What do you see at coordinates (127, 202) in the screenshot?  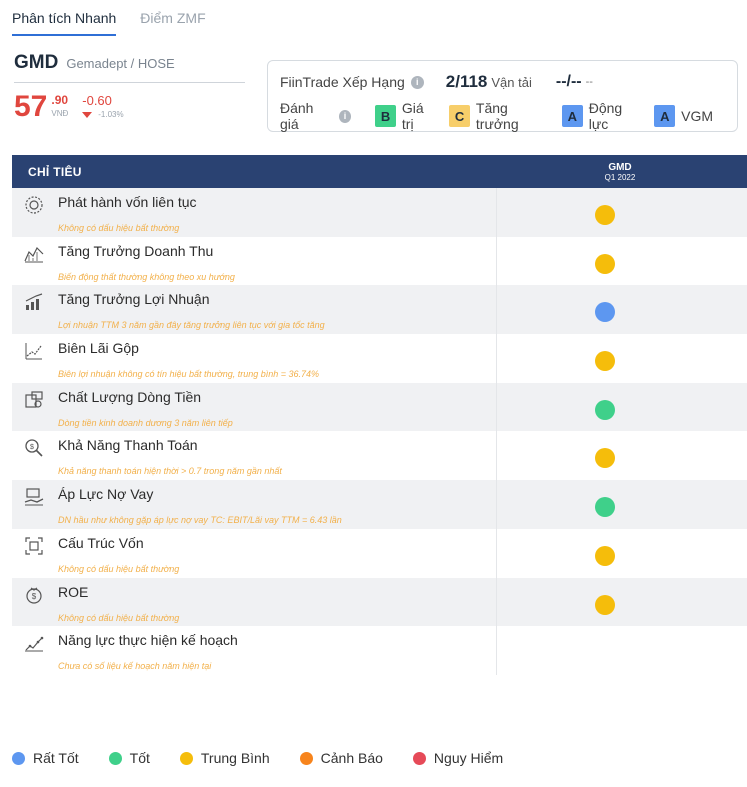 I see `criteria-title: Phát hành vốn liên tục` at bounding box center [127, 202].